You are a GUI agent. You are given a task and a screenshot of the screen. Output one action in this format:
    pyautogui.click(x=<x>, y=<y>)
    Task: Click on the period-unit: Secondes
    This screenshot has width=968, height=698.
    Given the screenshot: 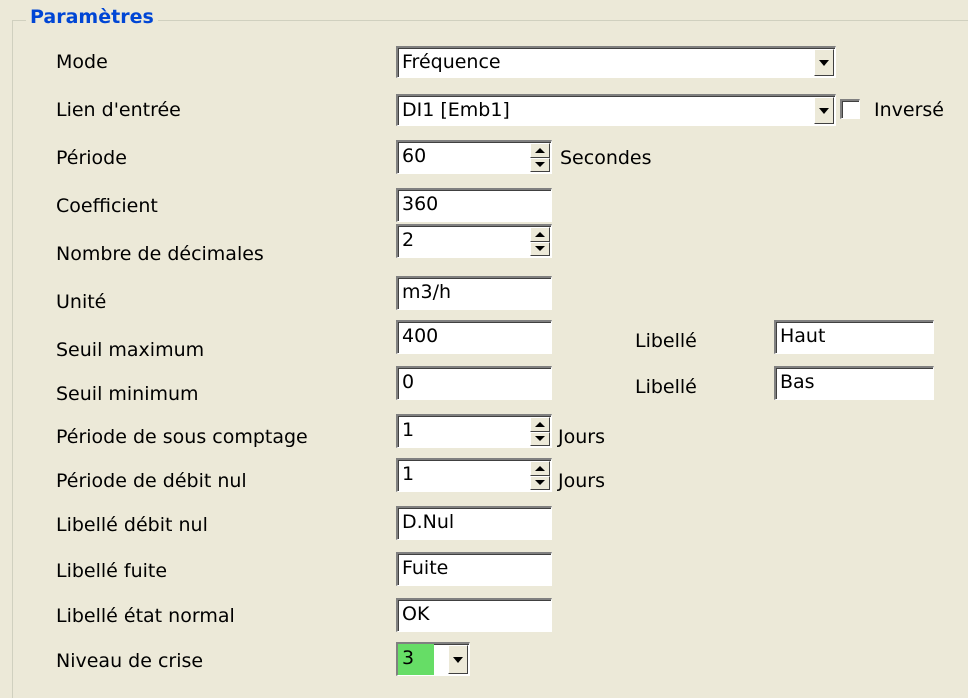 What is the action you would take?
    pyautogui.click(x=606, y=158)
    